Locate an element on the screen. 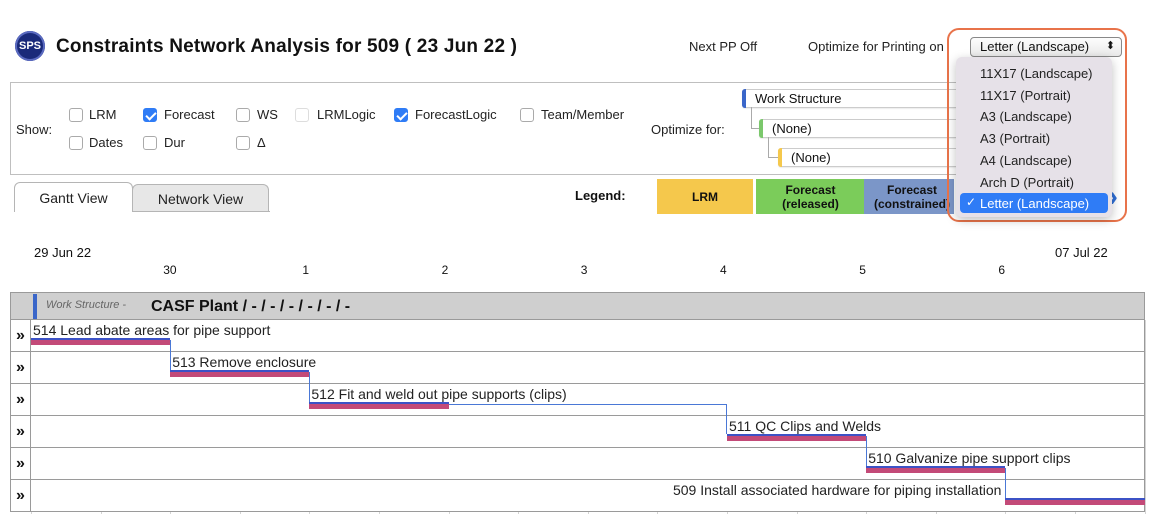 This screenshot has width=1170, height=519. legend-forecast-constrained: Forecast (constrained) is located at coordinates (909, 196).